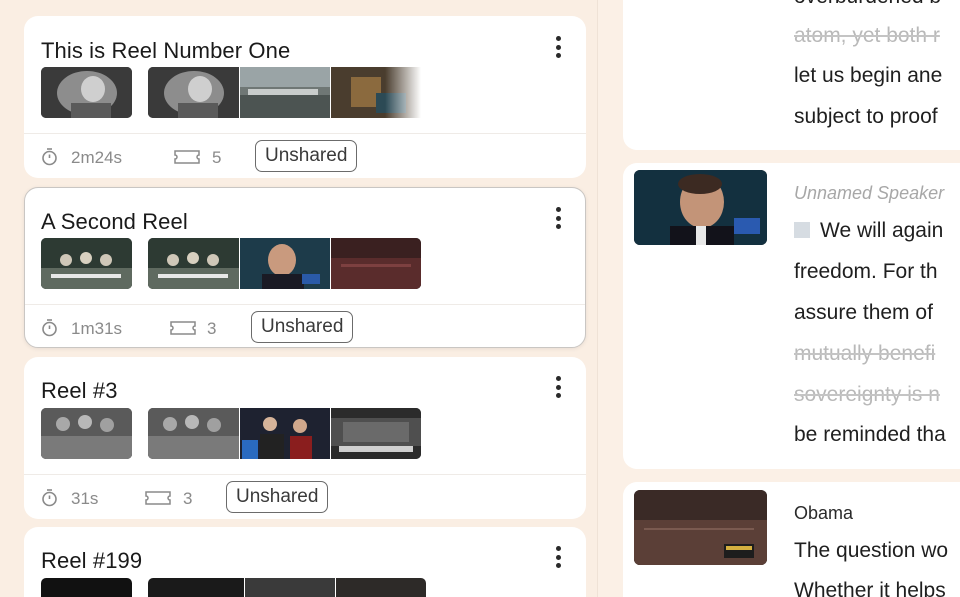 This screenshot has height=597, width=960. I want to click on transcript-line: overburdened b, so click(867, 4).